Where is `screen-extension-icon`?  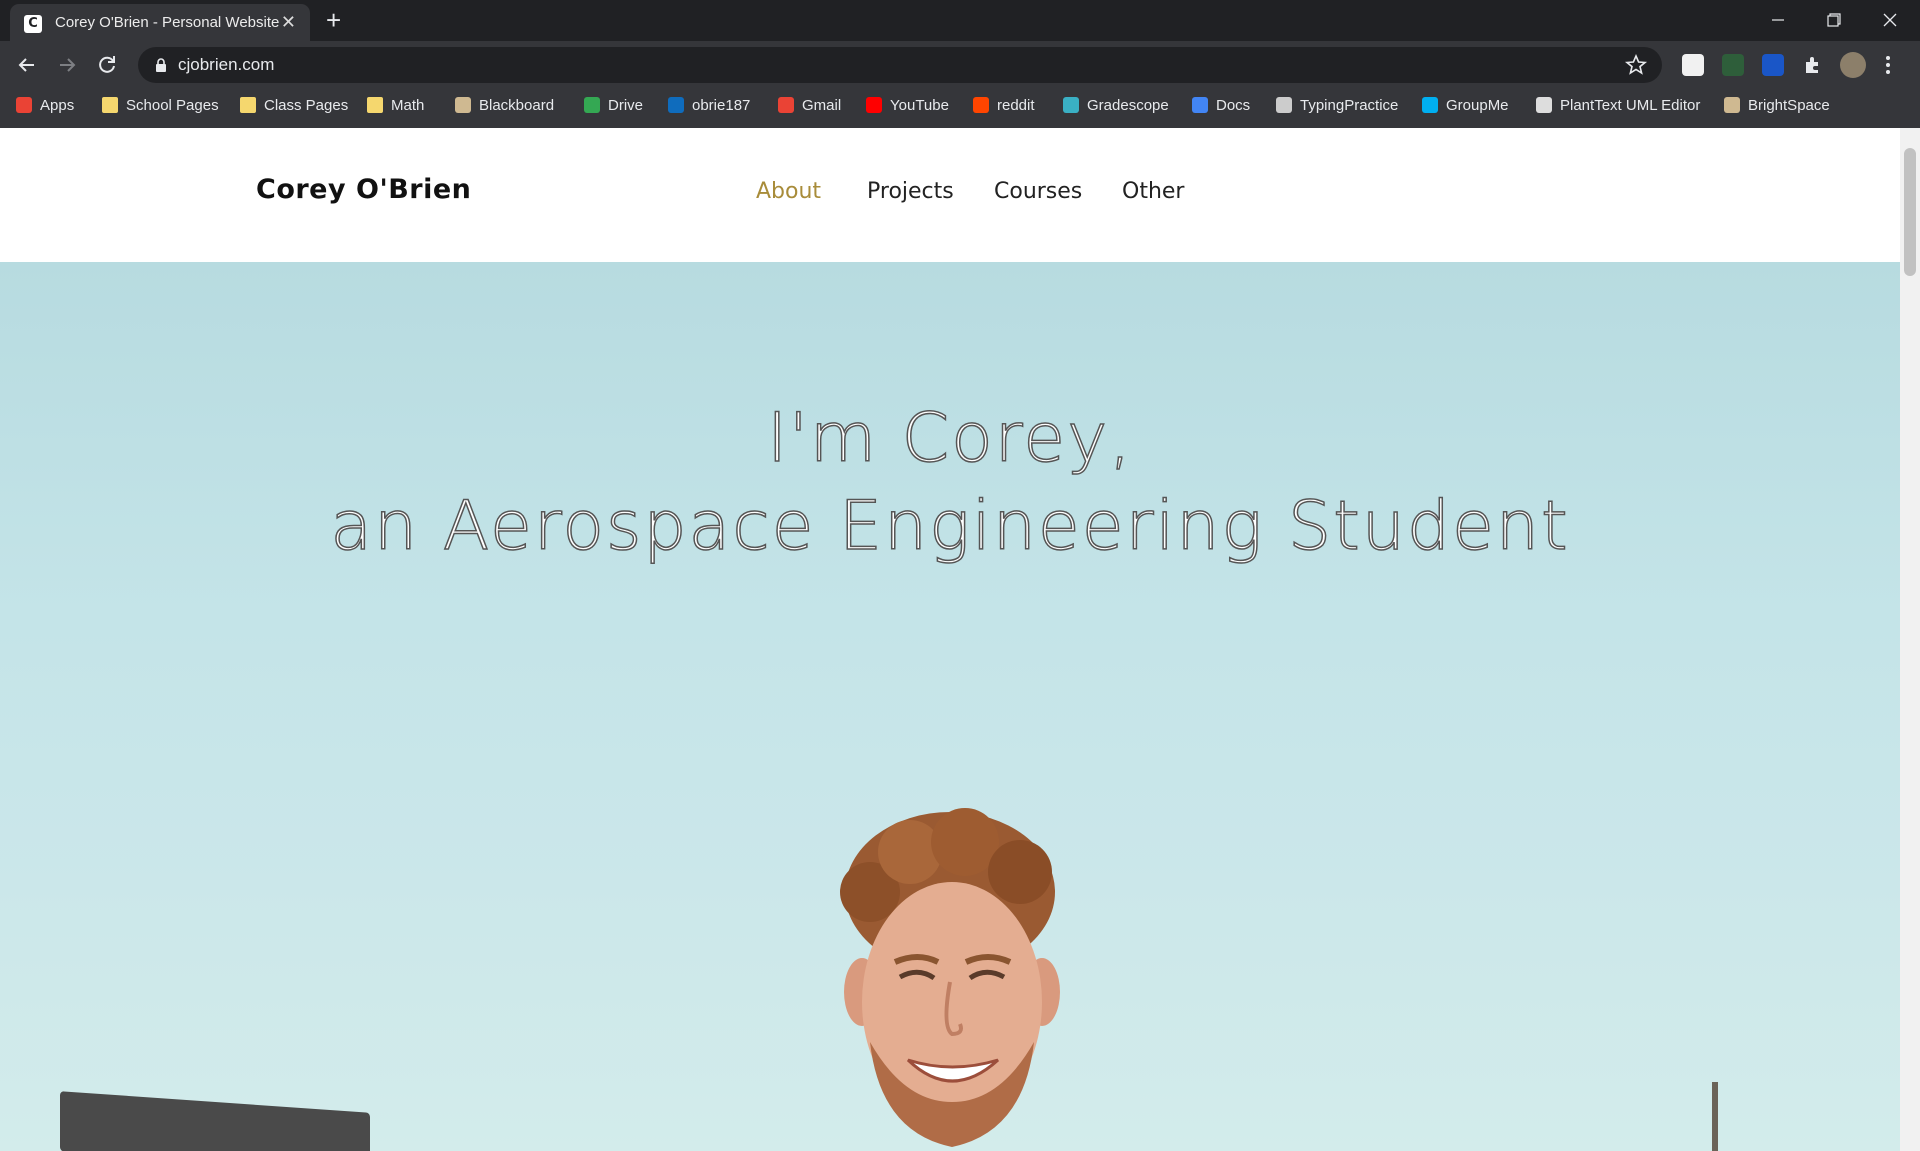 screen-extension-icon is located at coordinates (1733, 65).